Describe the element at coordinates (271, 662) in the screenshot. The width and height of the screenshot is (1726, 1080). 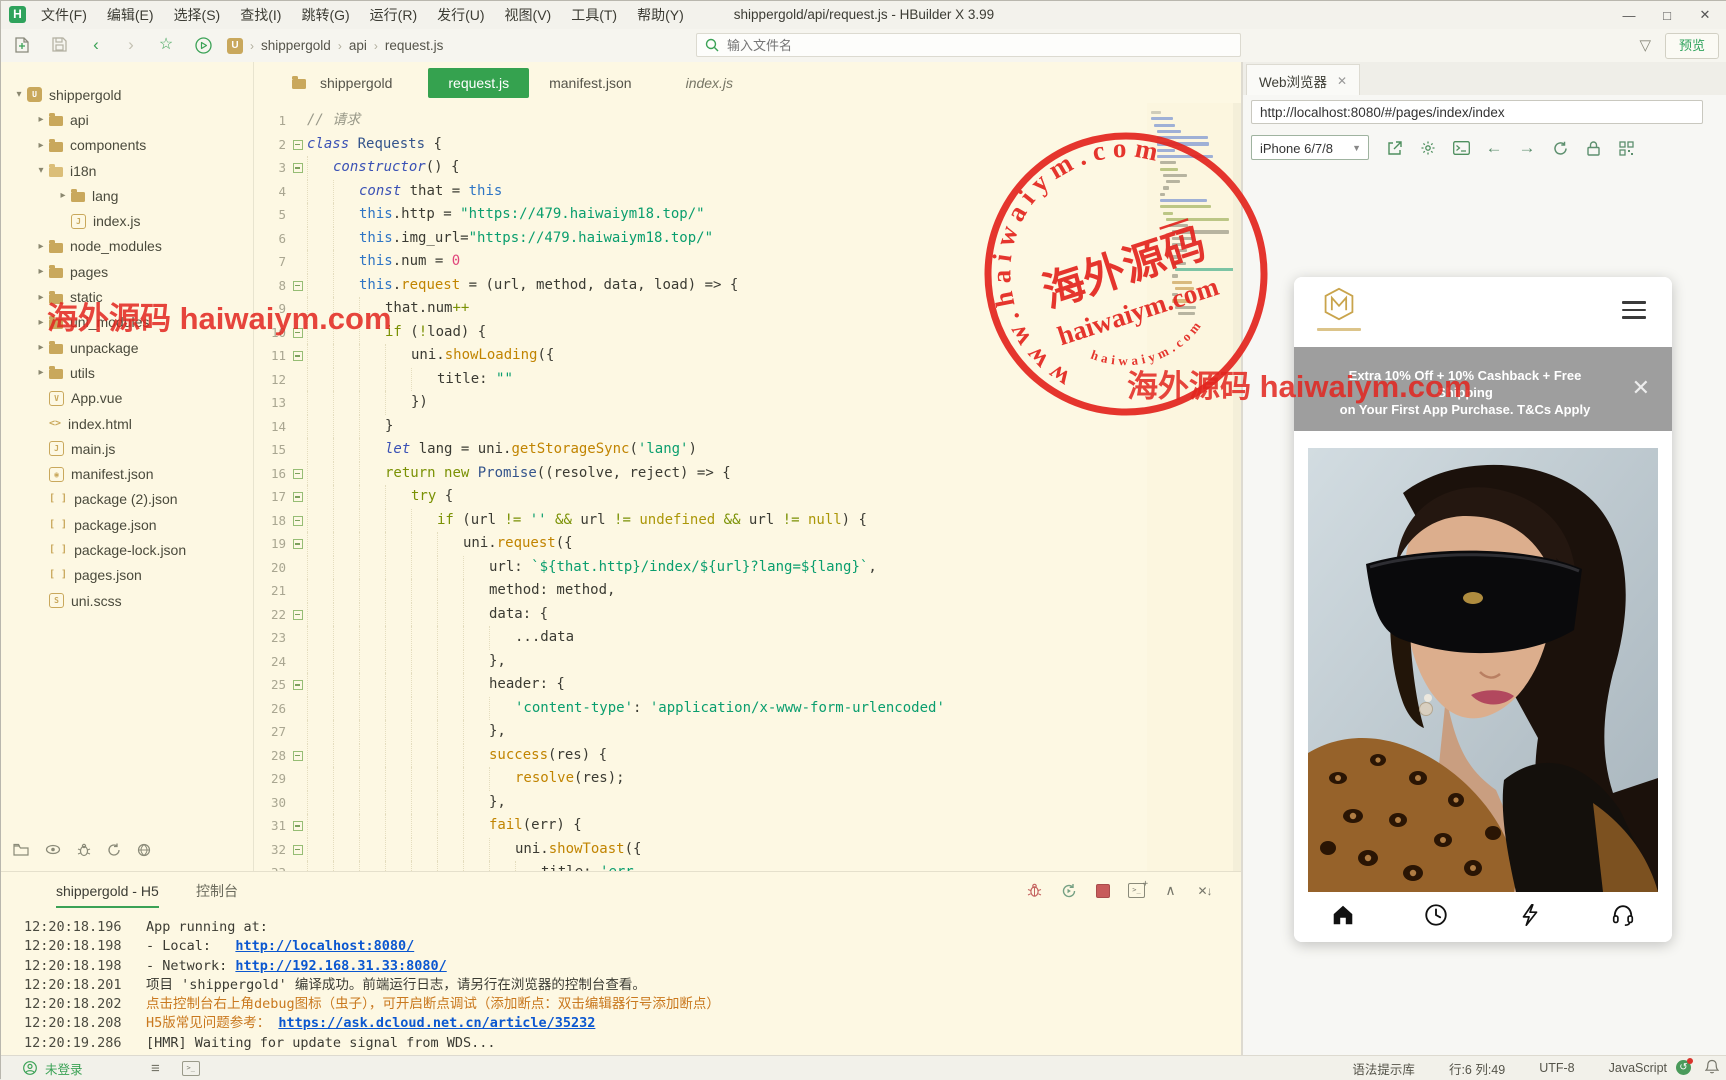
I see `line-number: 24` at that location.